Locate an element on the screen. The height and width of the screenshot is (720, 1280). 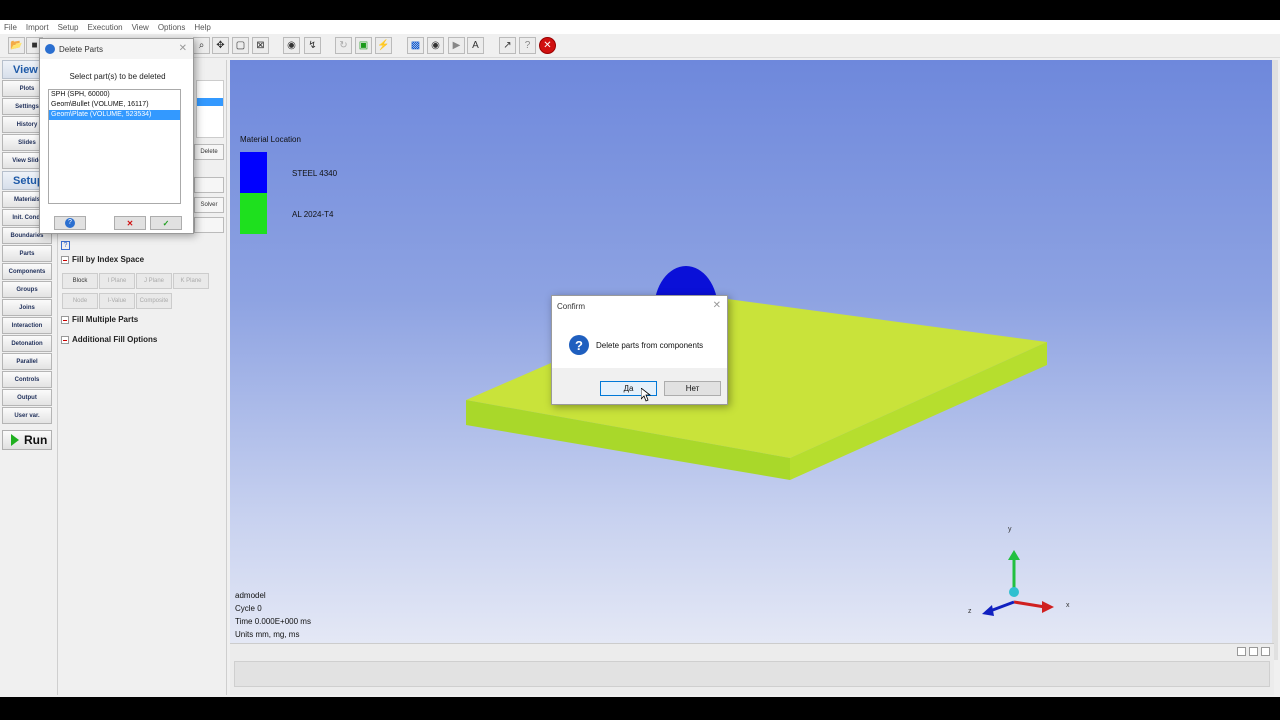
panel-button-disabled is located at coordinates (209, 225).